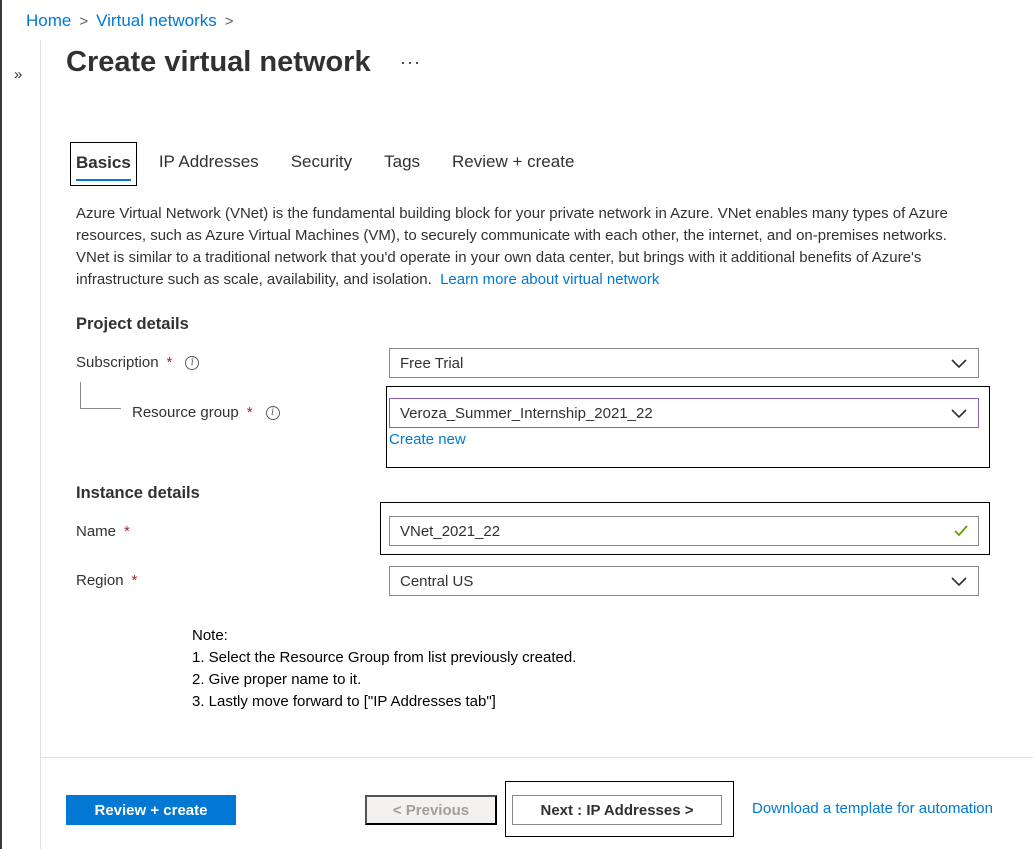  I want to click on tab-label: Basics, so click(103, 162).